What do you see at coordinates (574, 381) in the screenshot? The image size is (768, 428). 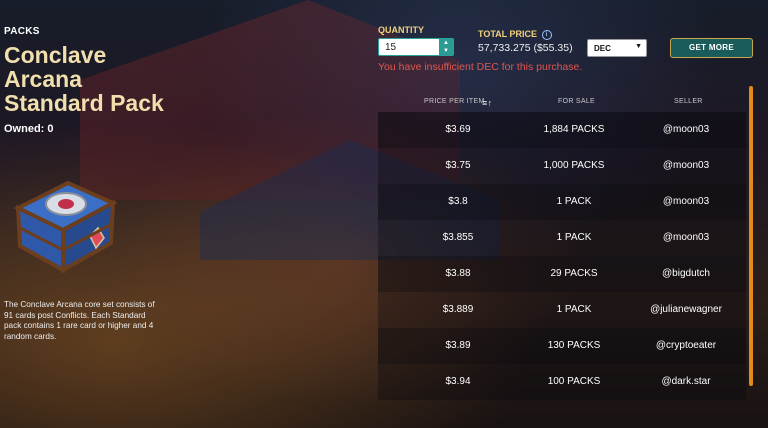 I see `row-for-sale: 100 PACKS` at bounding box center [574, 381].